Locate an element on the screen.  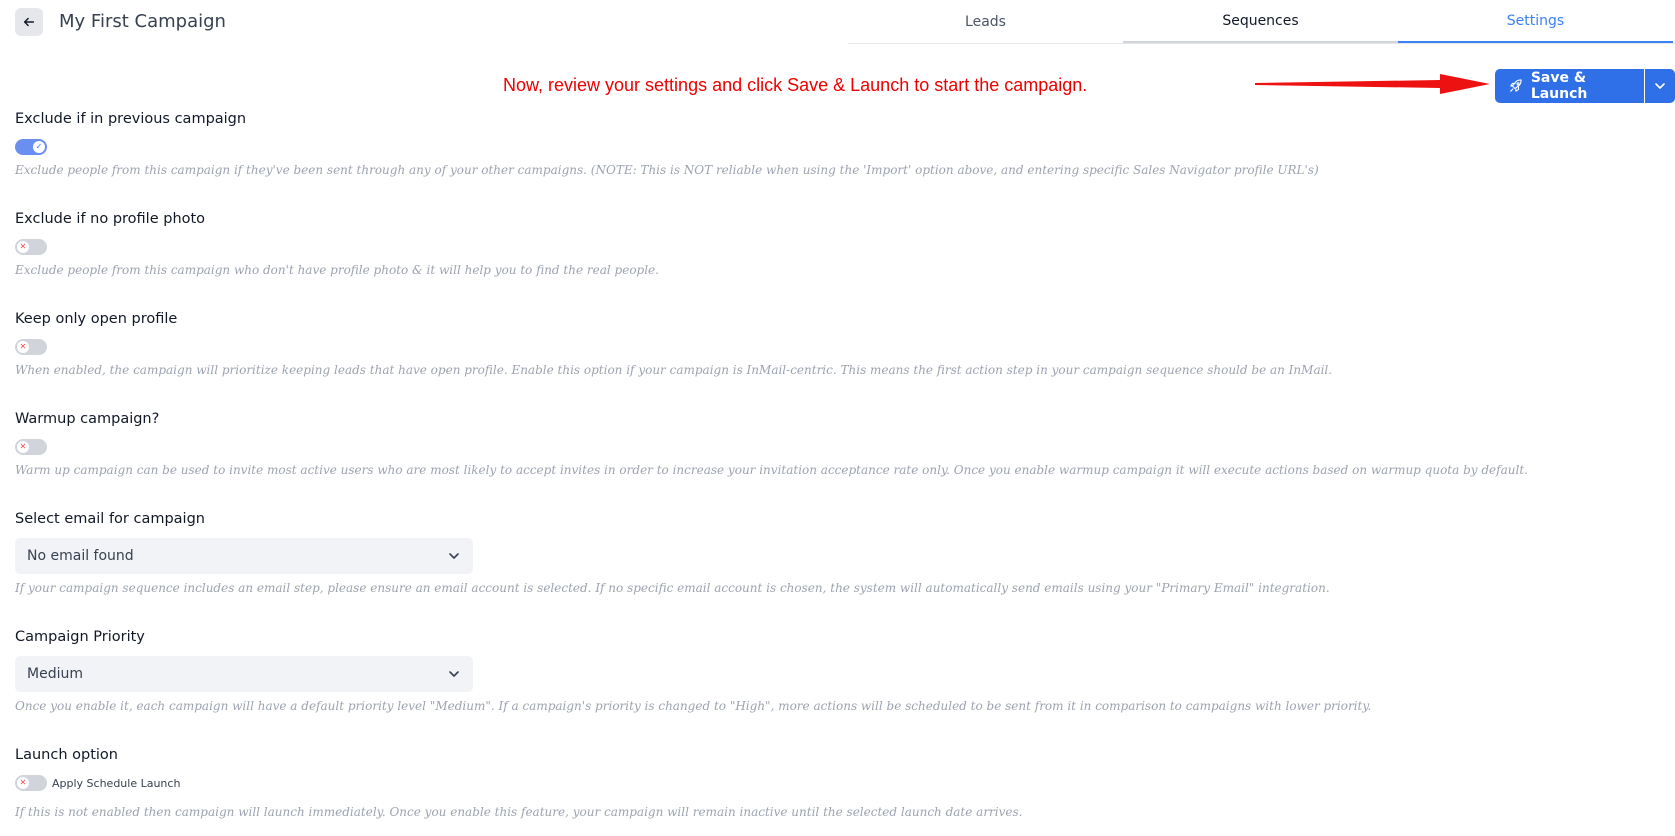
toggle-warmup: ✕ is located at coordinates (31, 447).